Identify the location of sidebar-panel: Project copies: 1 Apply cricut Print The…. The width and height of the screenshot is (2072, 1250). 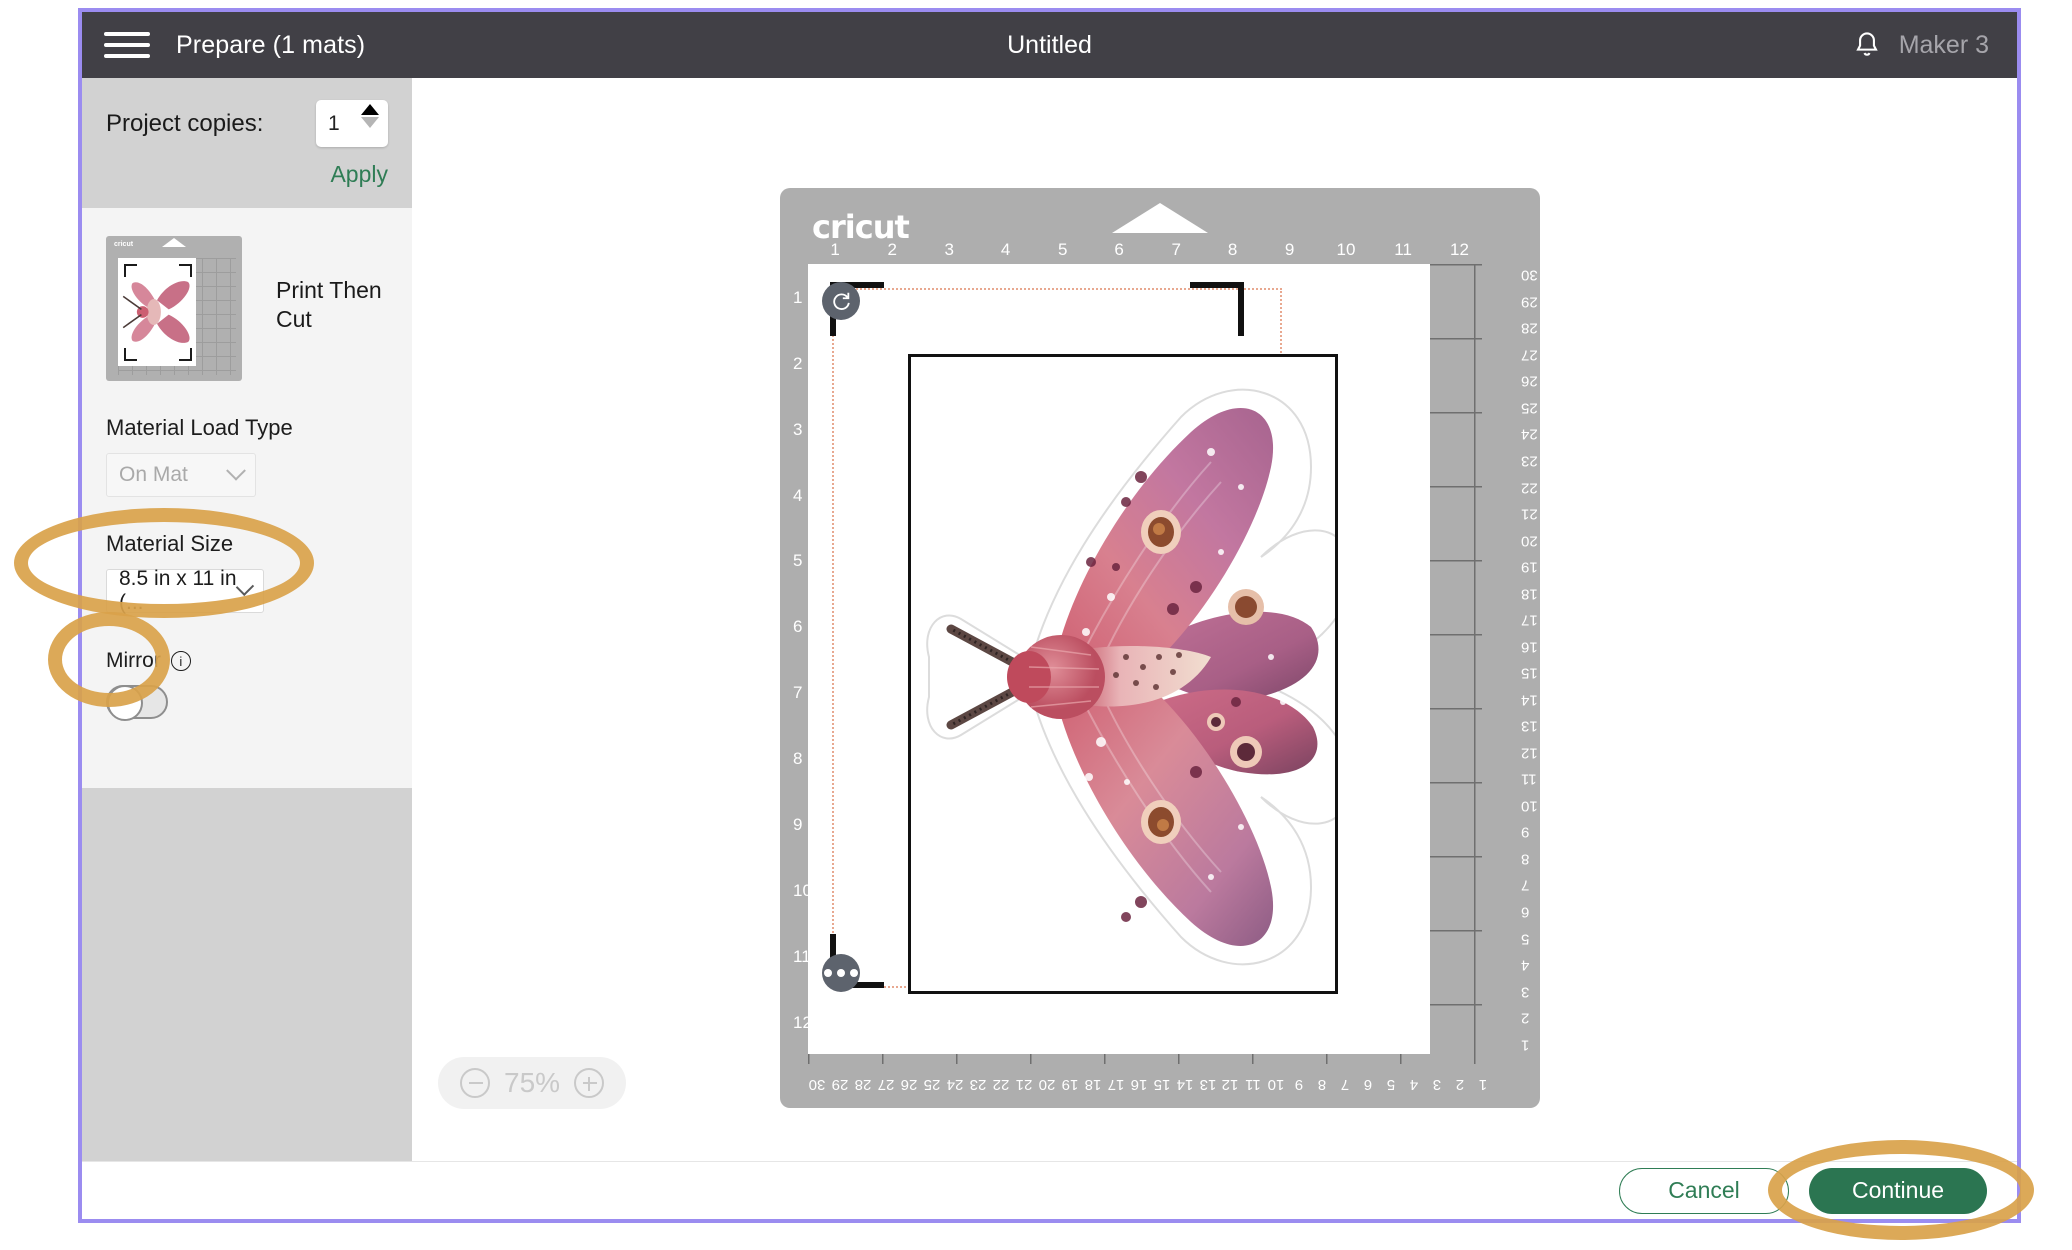
(247, 619).